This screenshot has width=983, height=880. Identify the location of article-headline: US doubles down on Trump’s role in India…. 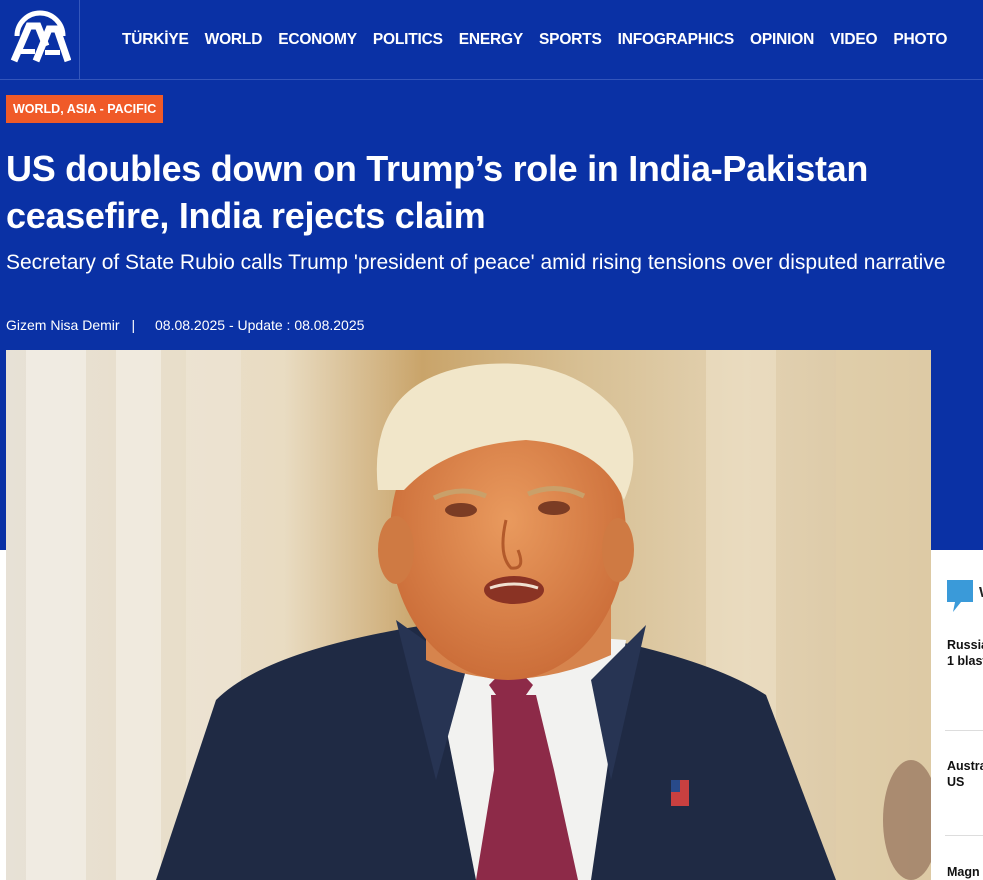
(437, 192).